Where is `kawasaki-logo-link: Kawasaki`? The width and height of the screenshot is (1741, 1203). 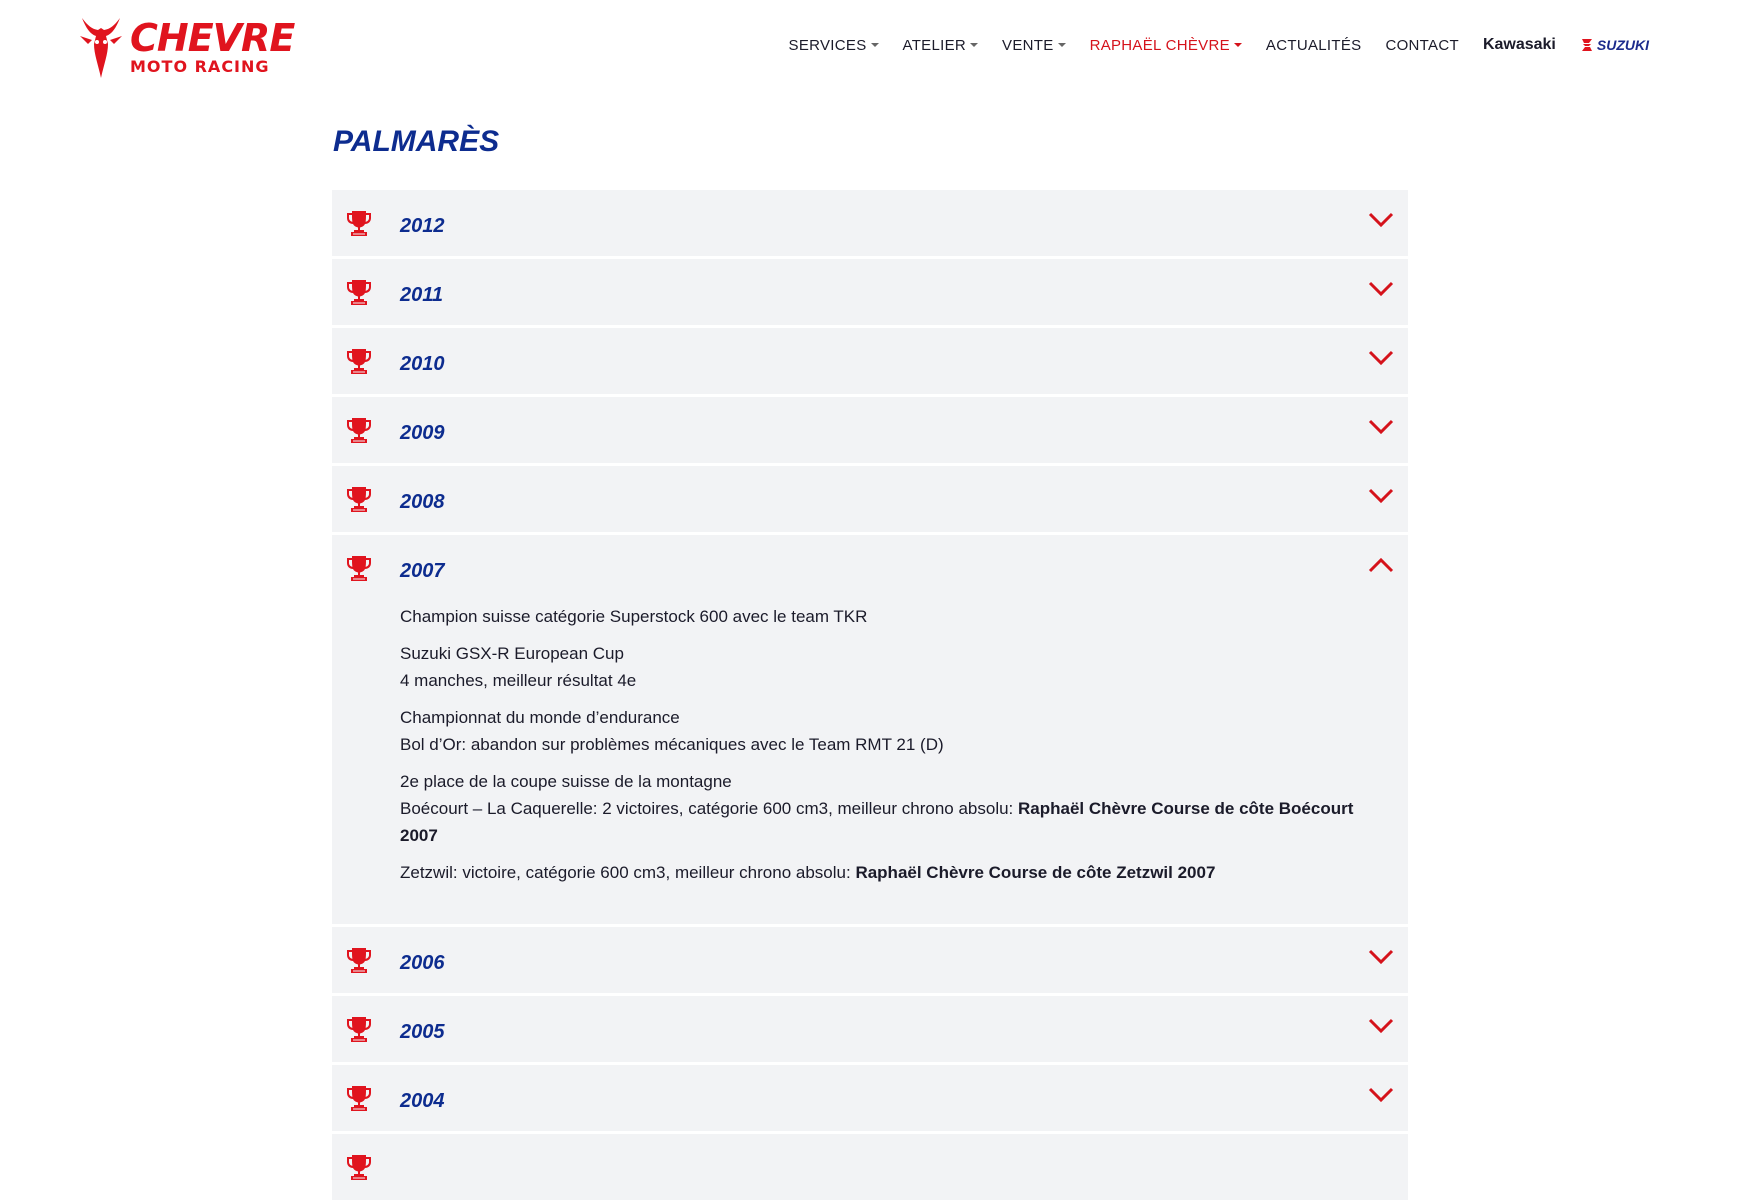 kawasaki-logo-link: Kawasaki is located at coordinates (1519, 45).